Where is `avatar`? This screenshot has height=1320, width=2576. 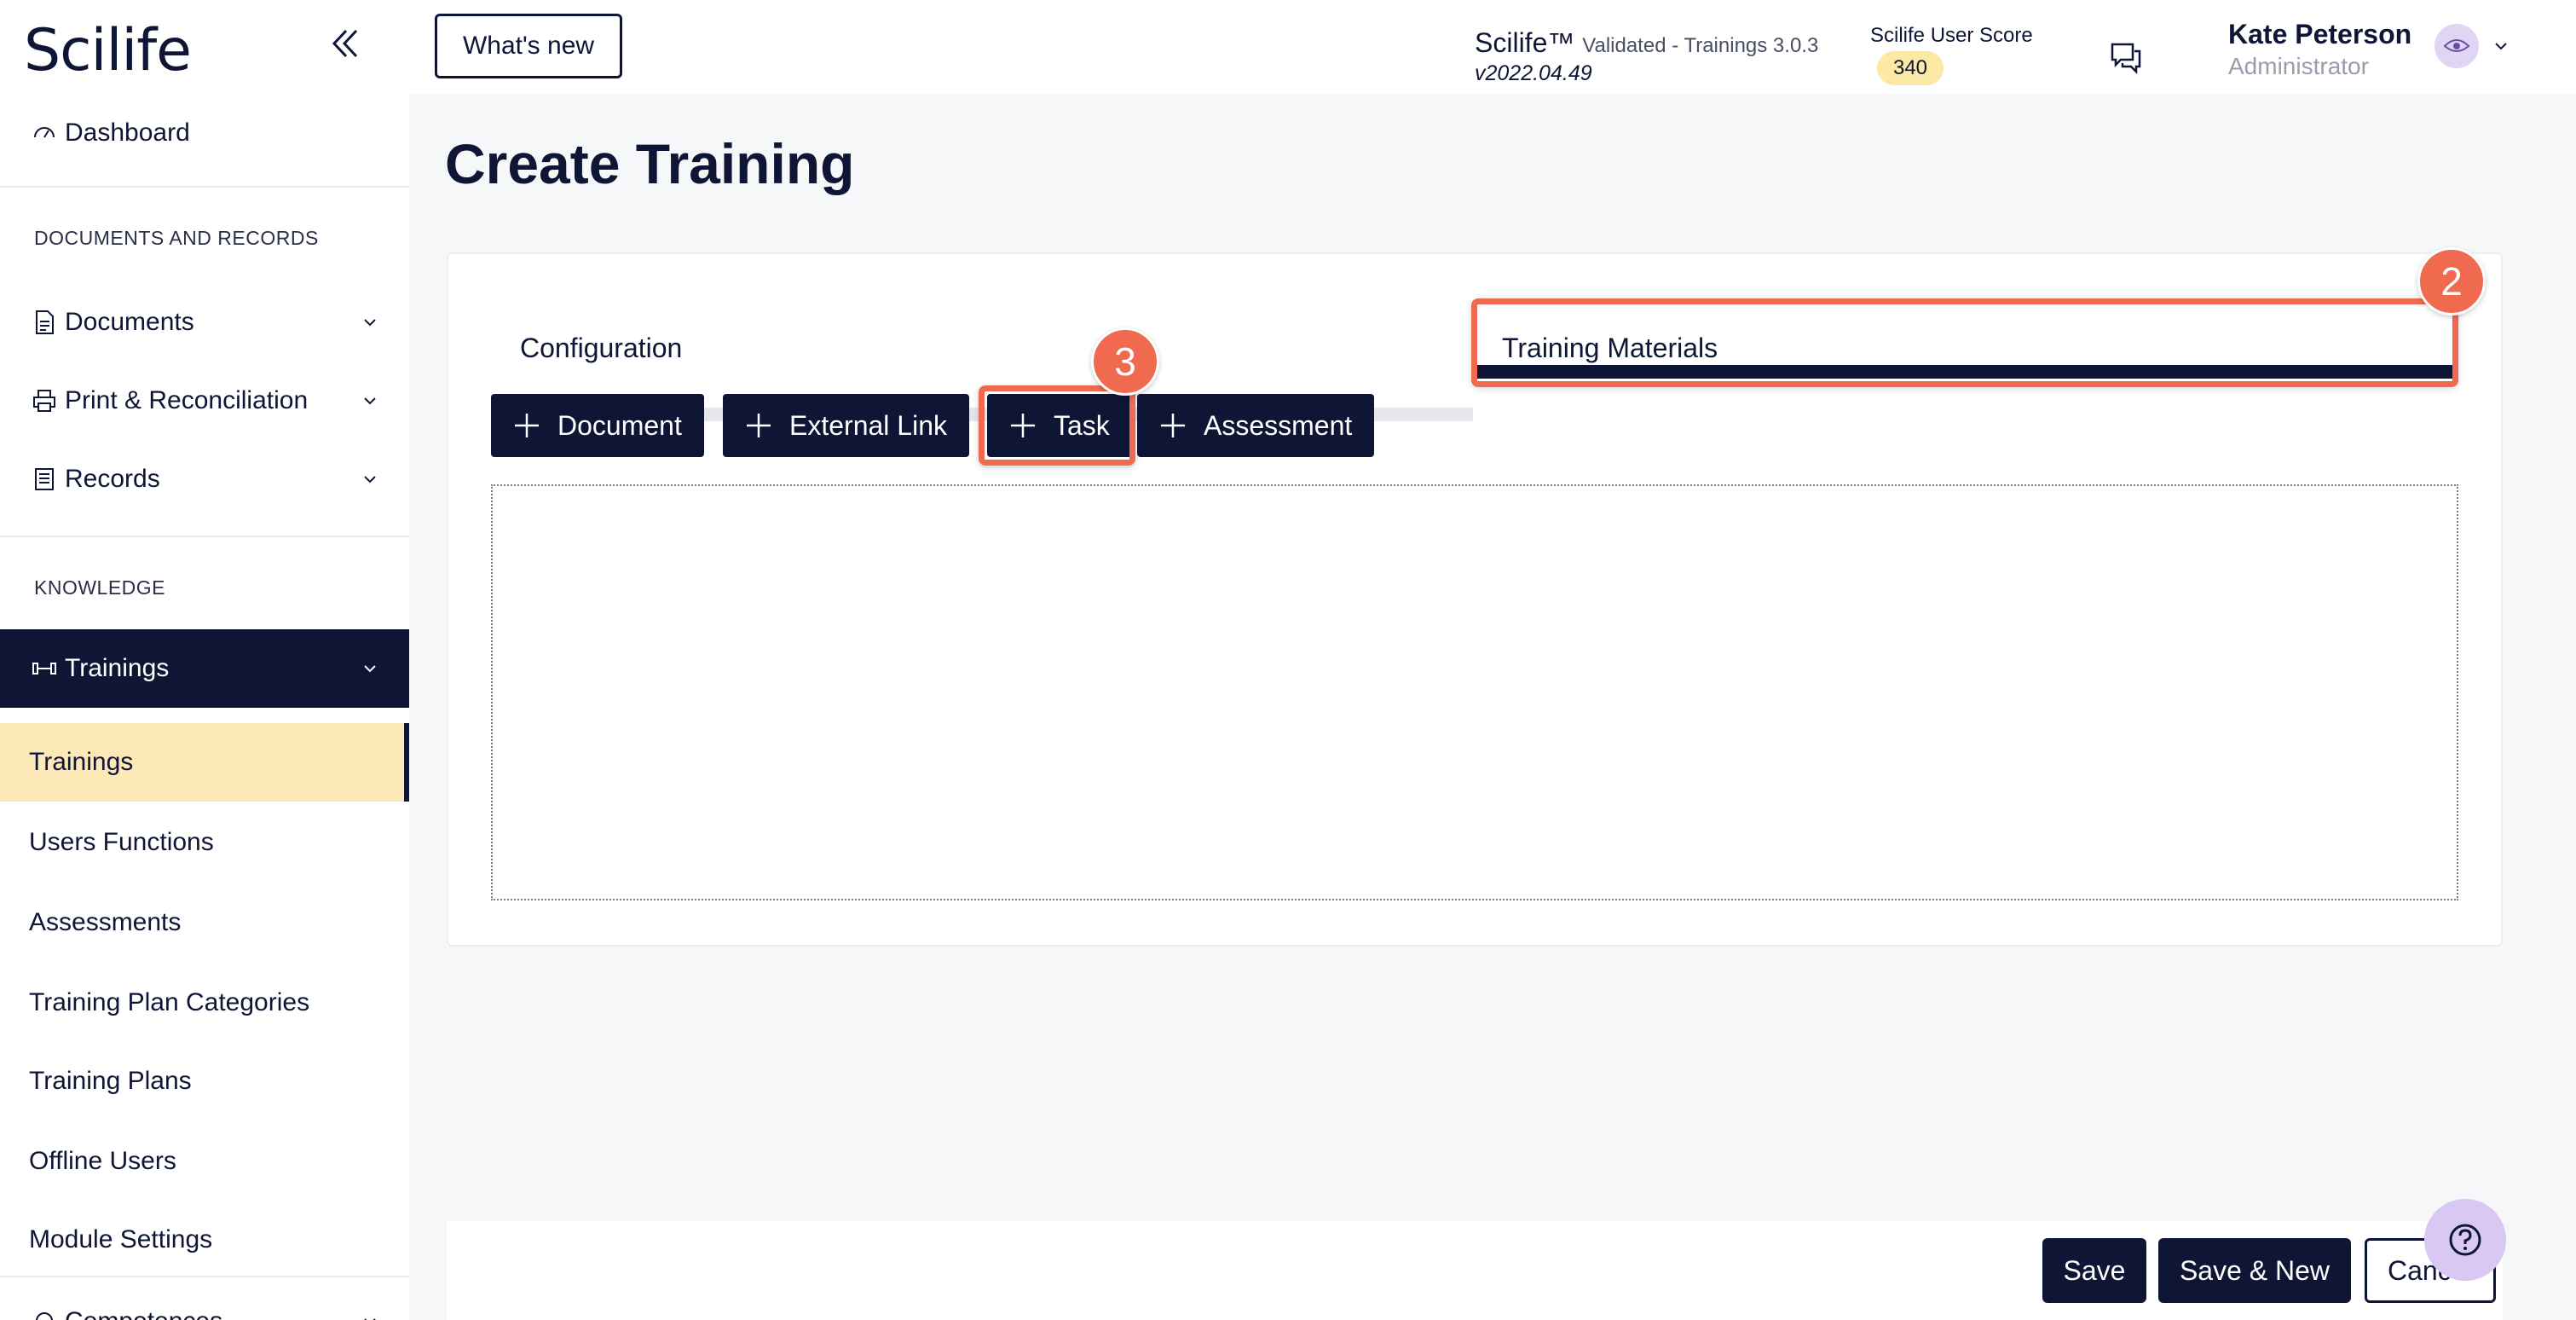 avatar is located at coordinates (2456, 46).